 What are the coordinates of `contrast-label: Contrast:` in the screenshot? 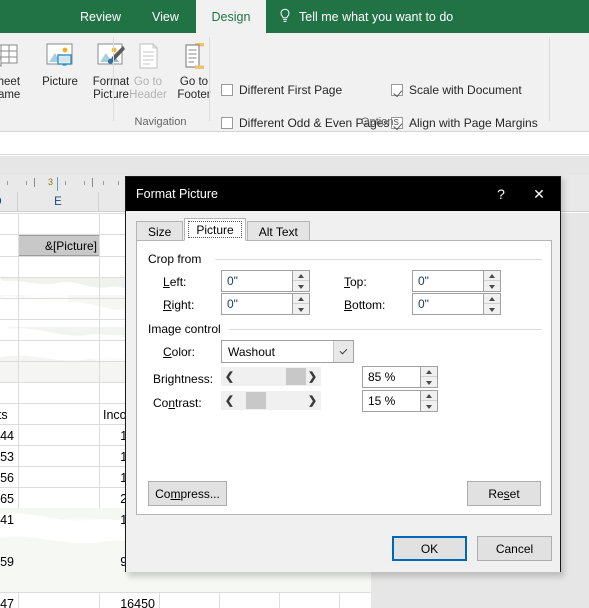 It's located at (177, 403).